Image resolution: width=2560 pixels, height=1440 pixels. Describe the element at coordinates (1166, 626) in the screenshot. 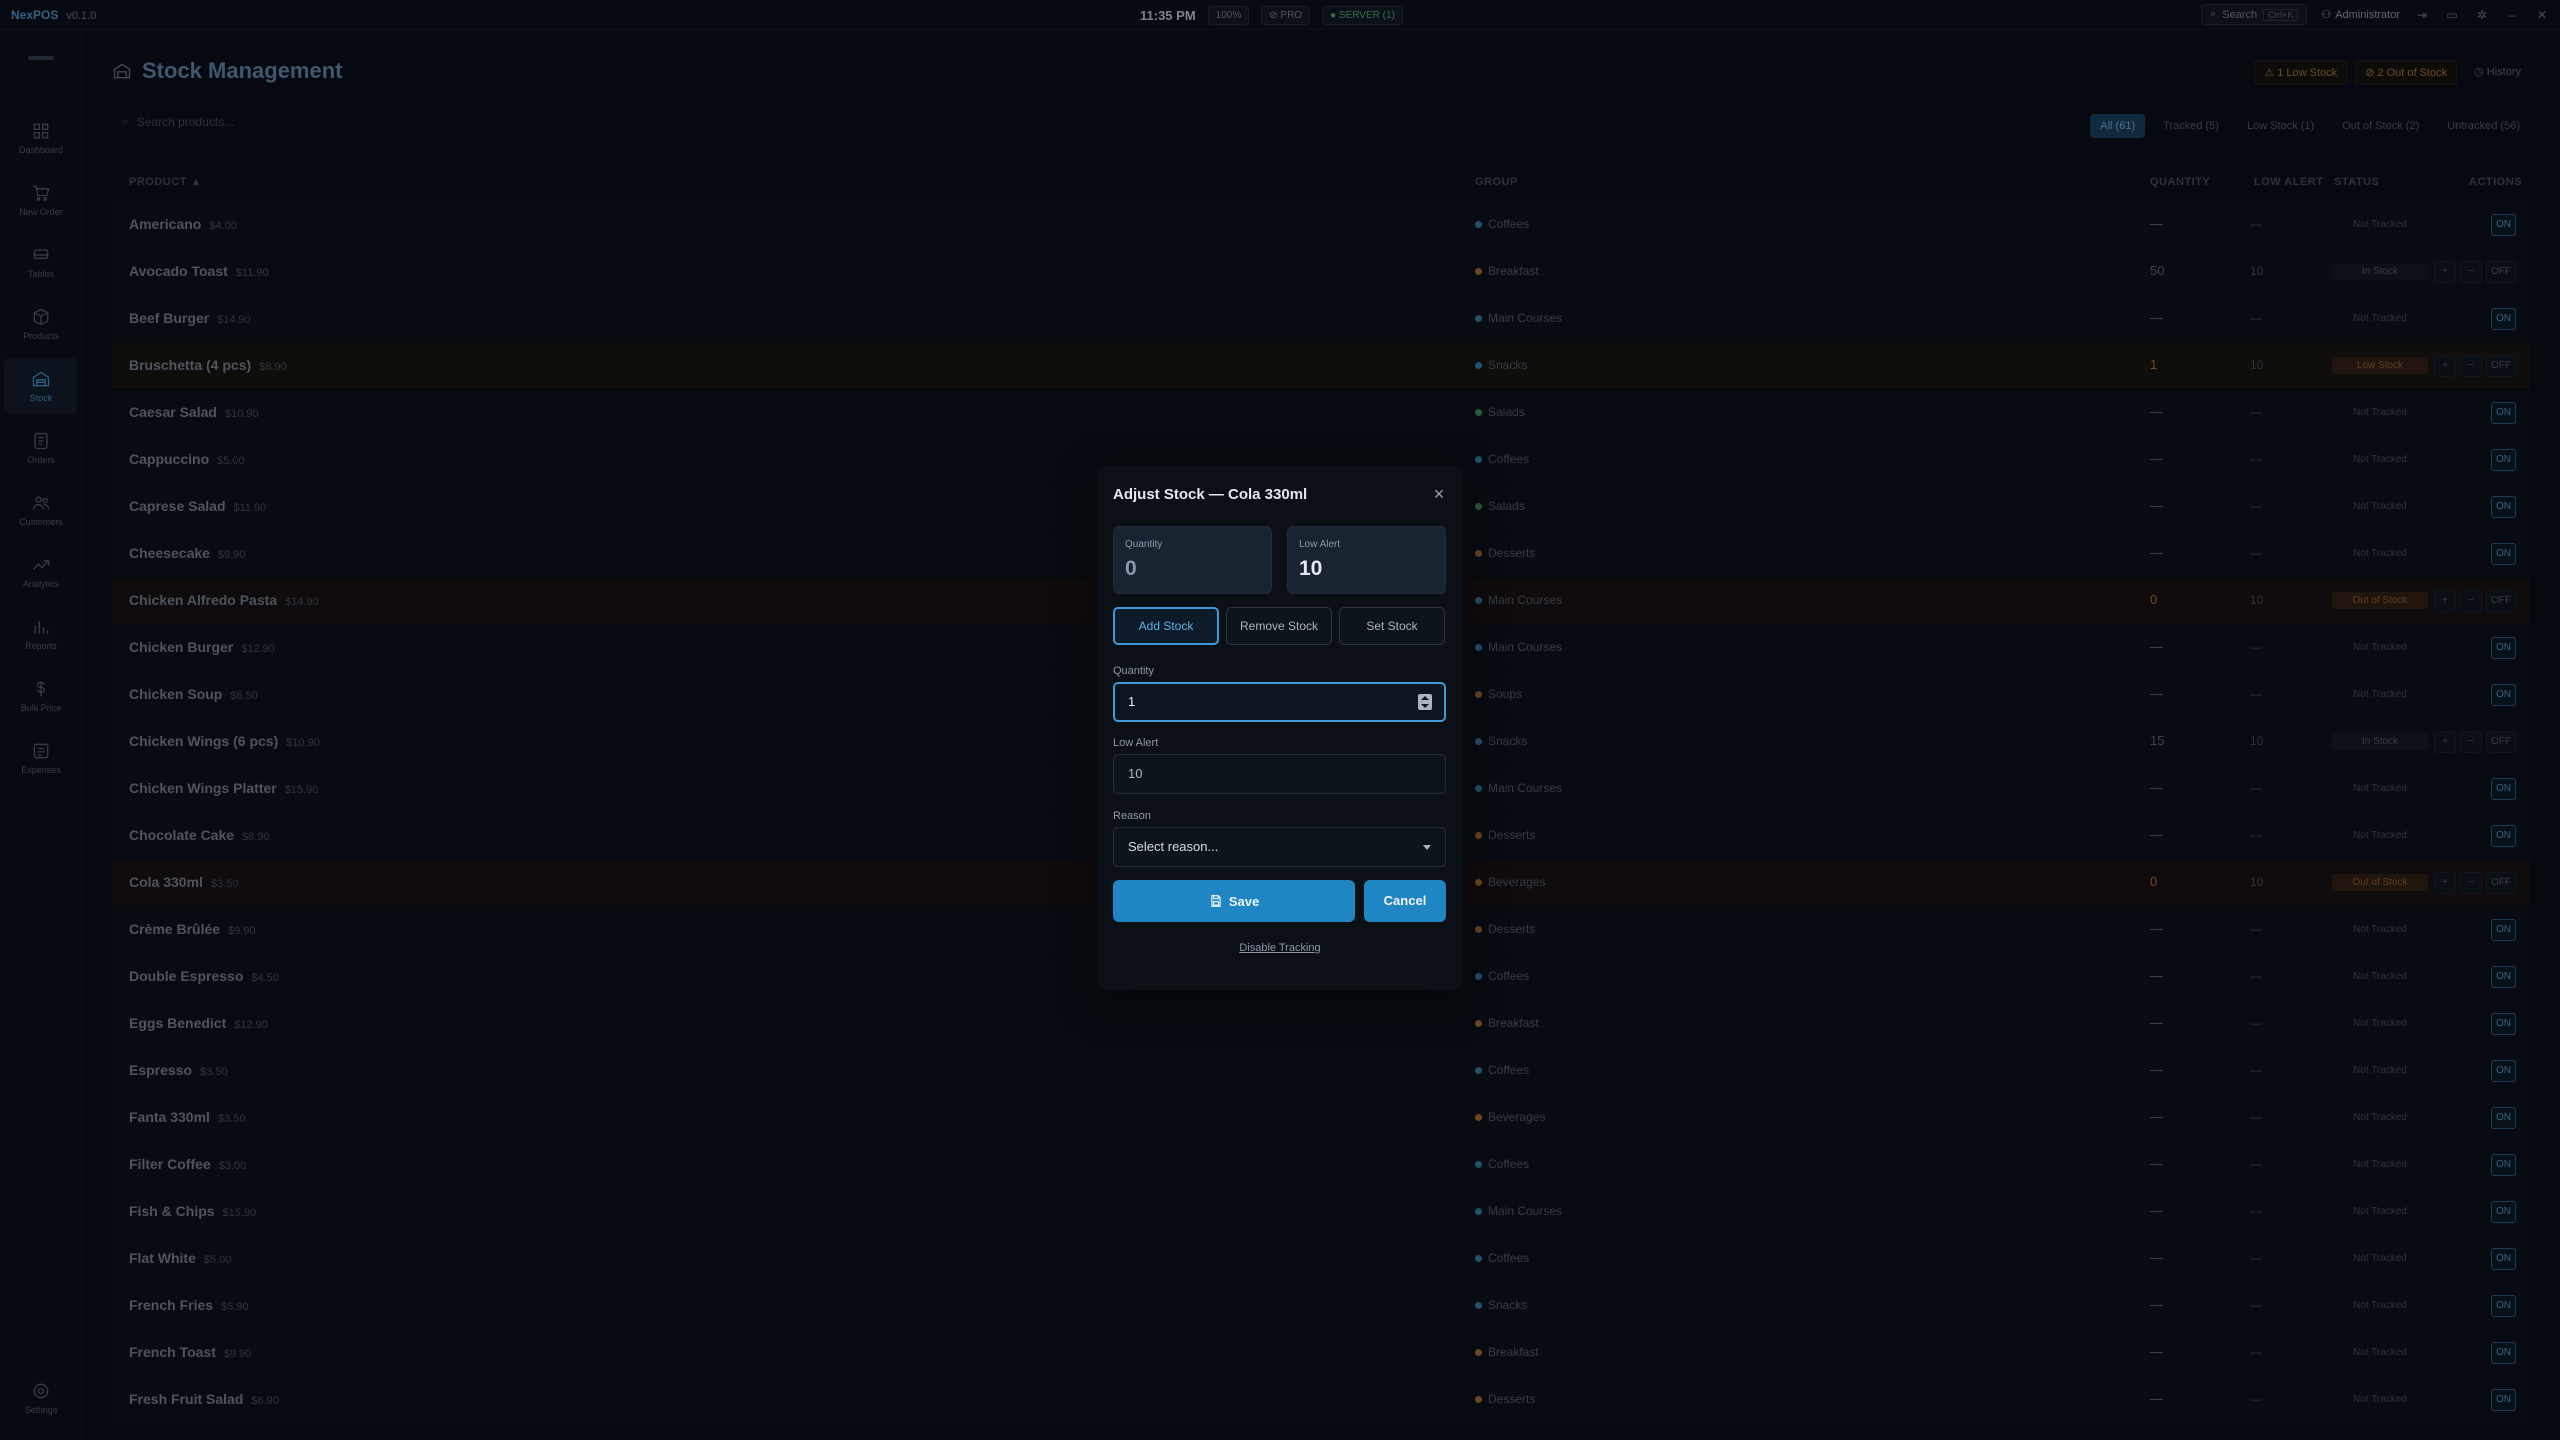

I see `add-stock-tab: Add Stock` at that location.